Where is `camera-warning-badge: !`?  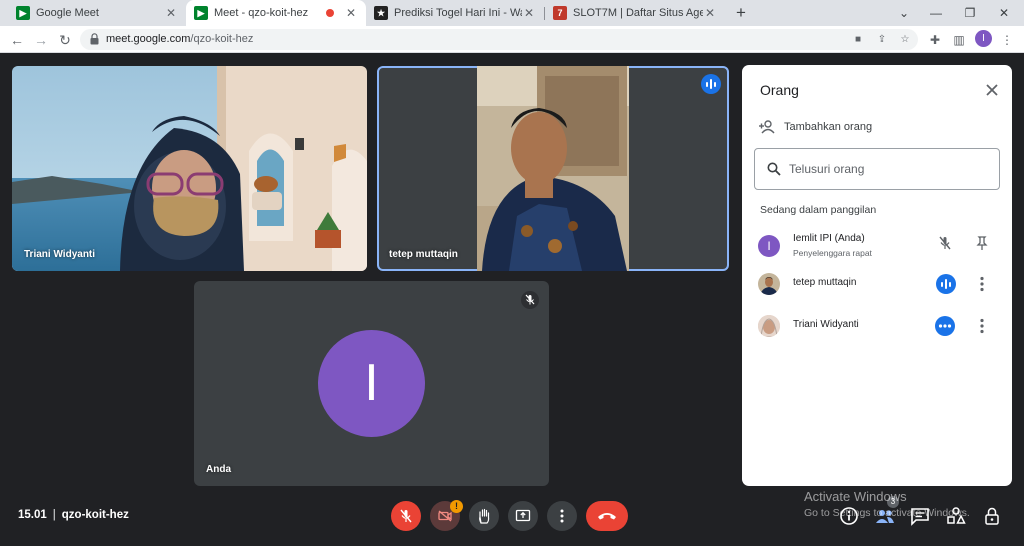
camera-warning-badge: ! is located at coordinates (456, 506).